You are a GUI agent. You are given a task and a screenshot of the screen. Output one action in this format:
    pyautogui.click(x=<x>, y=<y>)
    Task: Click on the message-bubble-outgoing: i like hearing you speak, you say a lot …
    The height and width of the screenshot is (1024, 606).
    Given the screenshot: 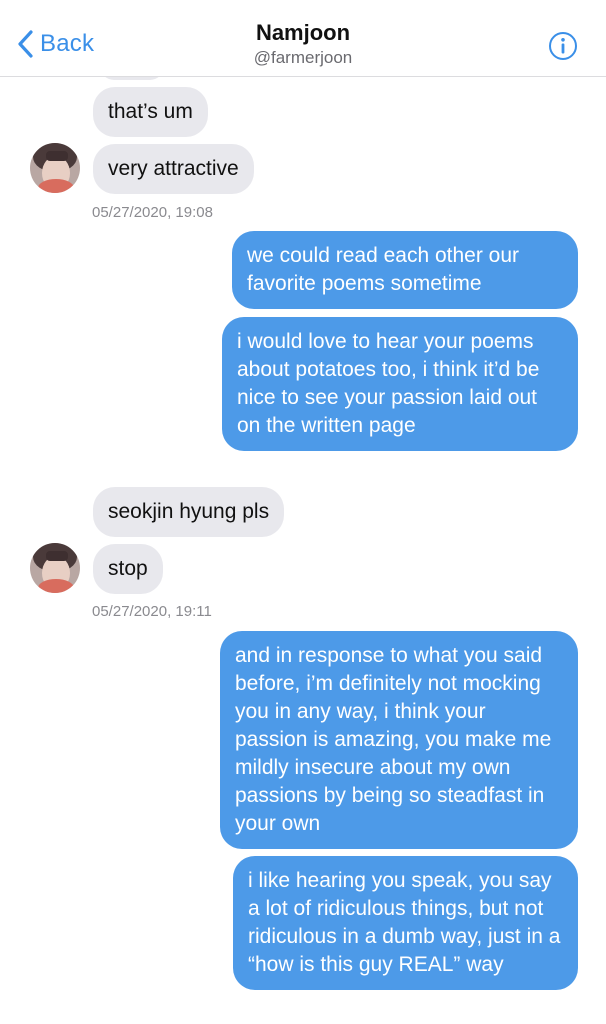 What is the action you would take?
    pyautogui.click(x=405, y=923)
    